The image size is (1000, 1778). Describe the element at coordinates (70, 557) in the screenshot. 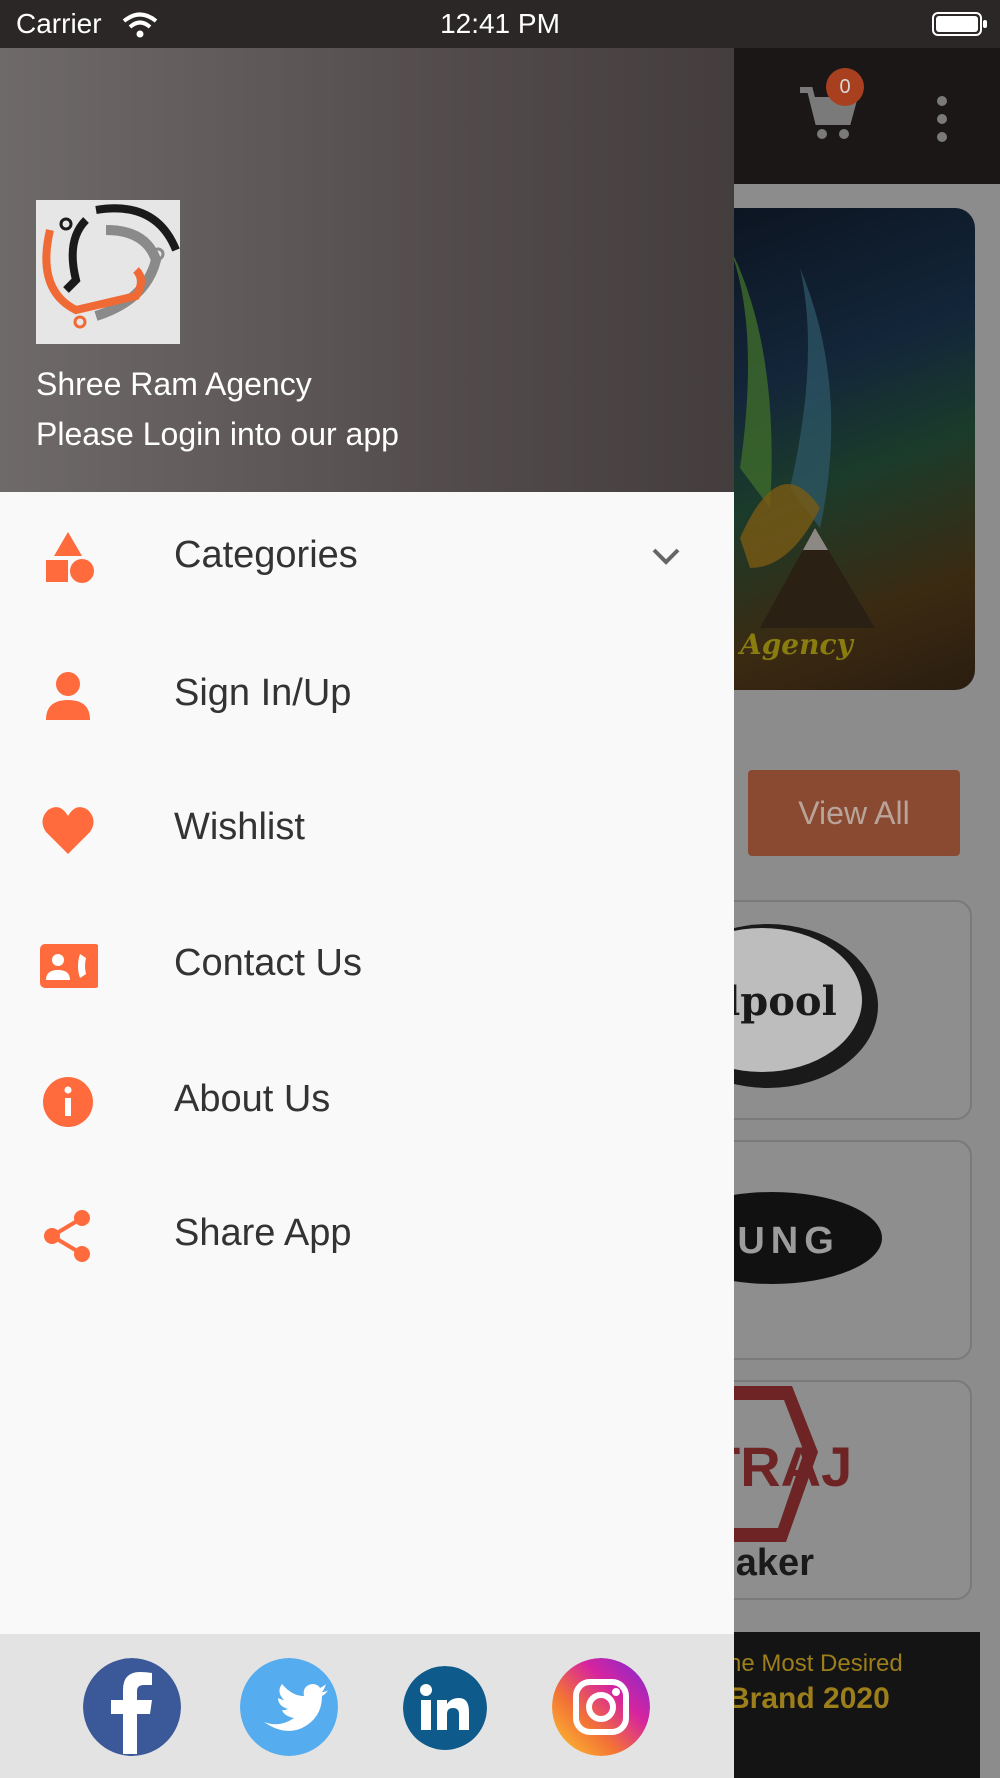

I see `categories-icon` at that location.